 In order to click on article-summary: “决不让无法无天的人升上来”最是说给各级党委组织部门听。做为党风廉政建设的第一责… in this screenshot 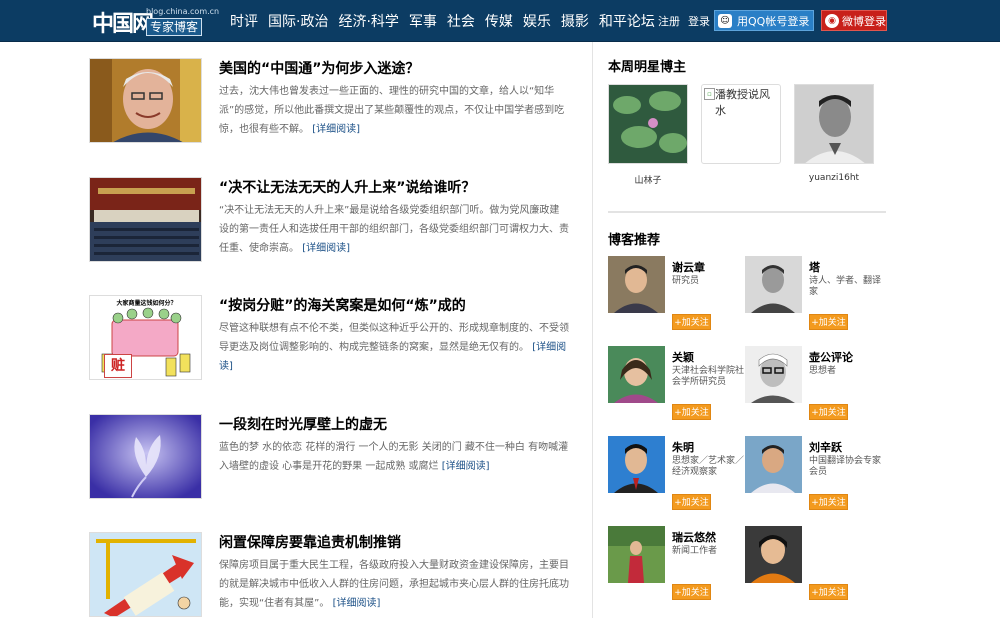, I will do `click(394, 229)`.